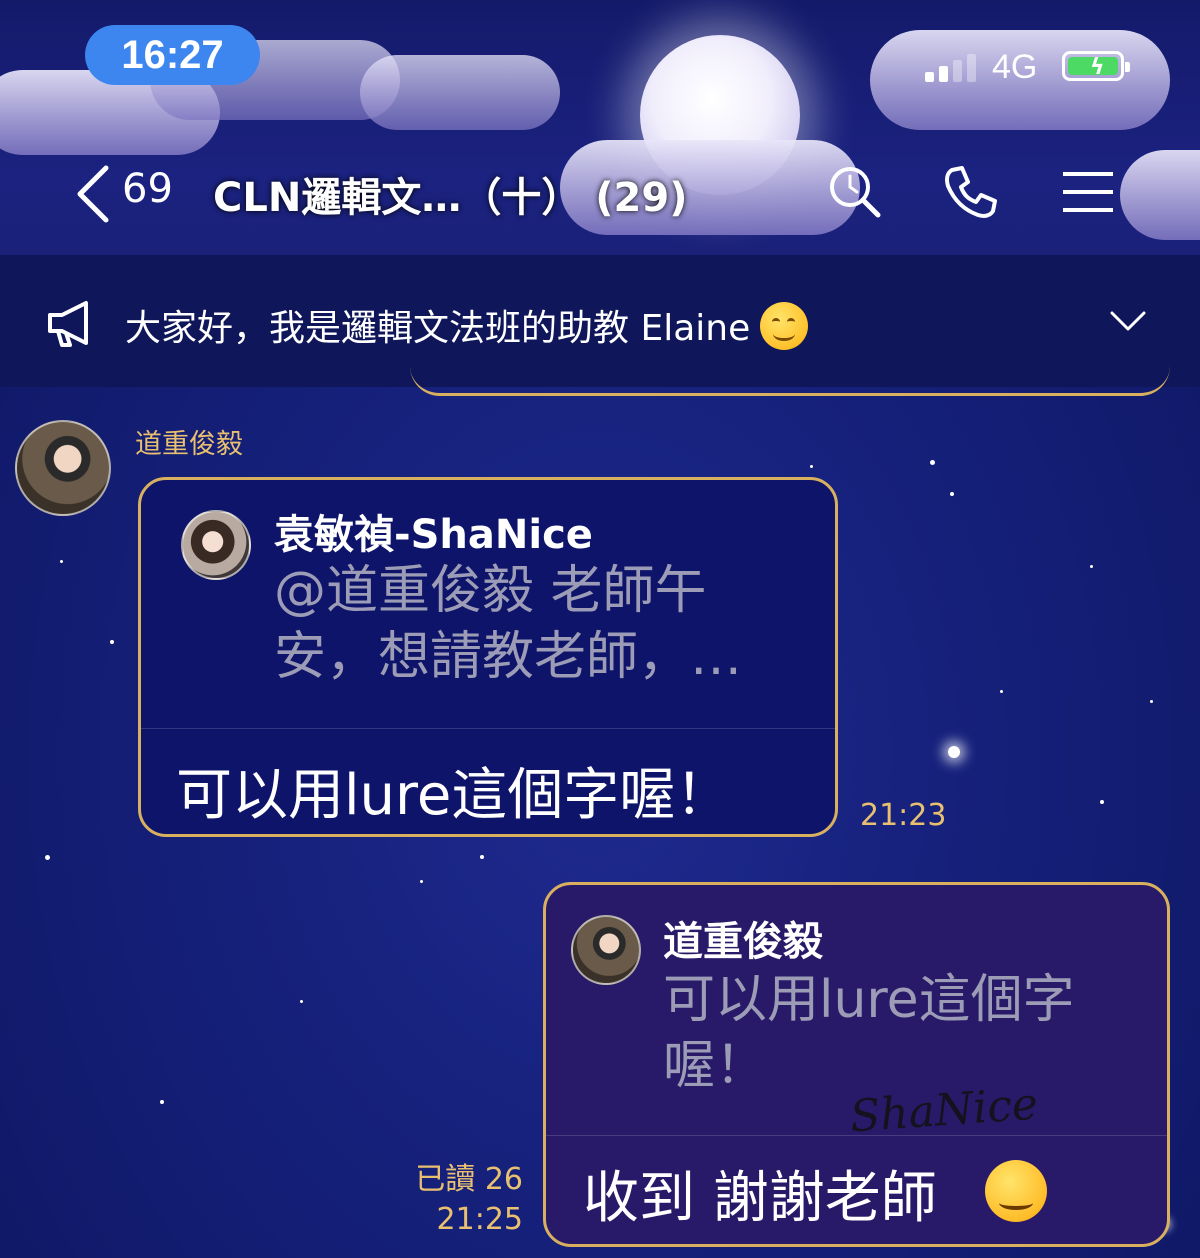 Image resolution: width=1200 pixels, height=1258 pixels. I want to click on cellular-signal-icon, so click(950, 68).